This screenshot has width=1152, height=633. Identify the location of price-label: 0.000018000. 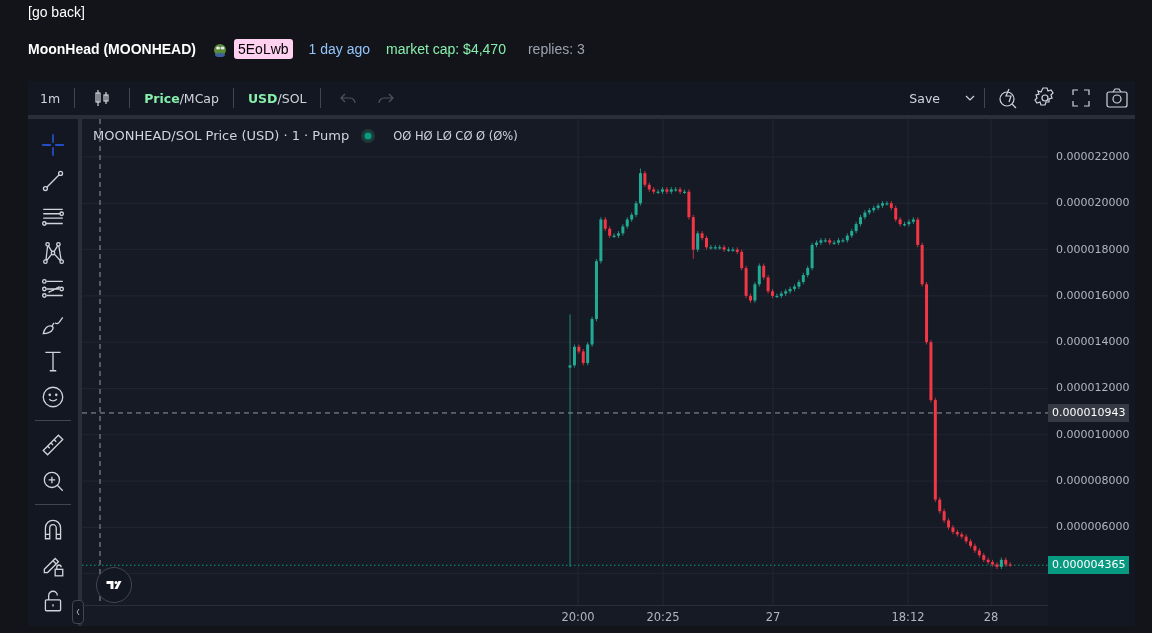
(1093, 249).